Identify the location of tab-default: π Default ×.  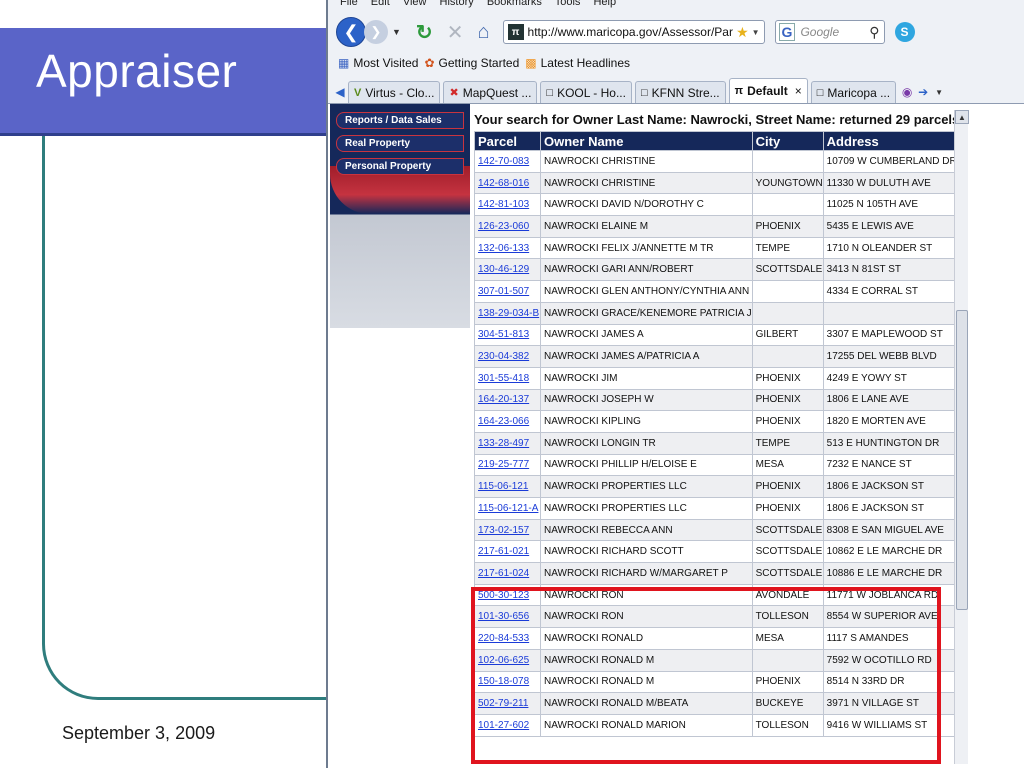
(768, 90).